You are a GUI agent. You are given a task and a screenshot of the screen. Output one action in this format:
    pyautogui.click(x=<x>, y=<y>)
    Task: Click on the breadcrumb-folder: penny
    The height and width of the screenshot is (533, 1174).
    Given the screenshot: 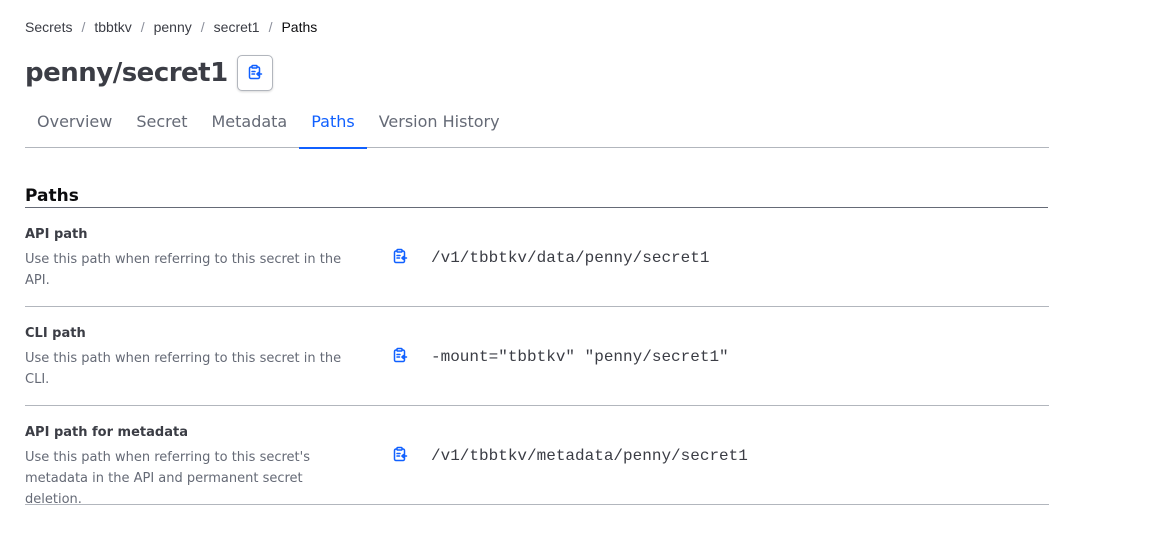 What is the action you would take?
    pyautogui.click(x=173, y=27)
    